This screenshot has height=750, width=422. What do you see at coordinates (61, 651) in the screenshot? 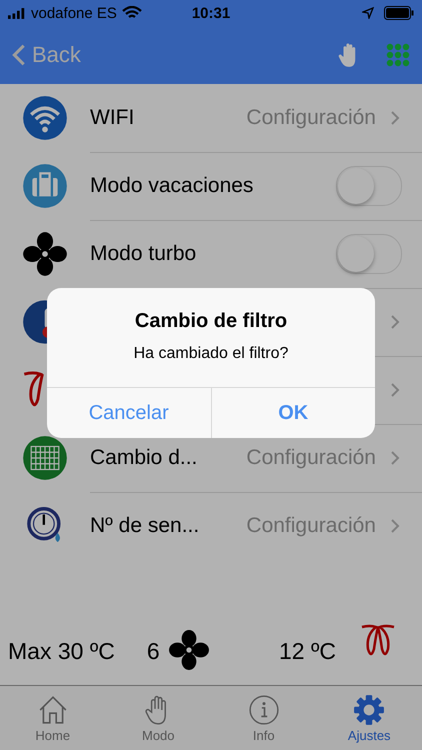
I see `max-temperature: Max 30 ºC` at bounding box center [61, 651].